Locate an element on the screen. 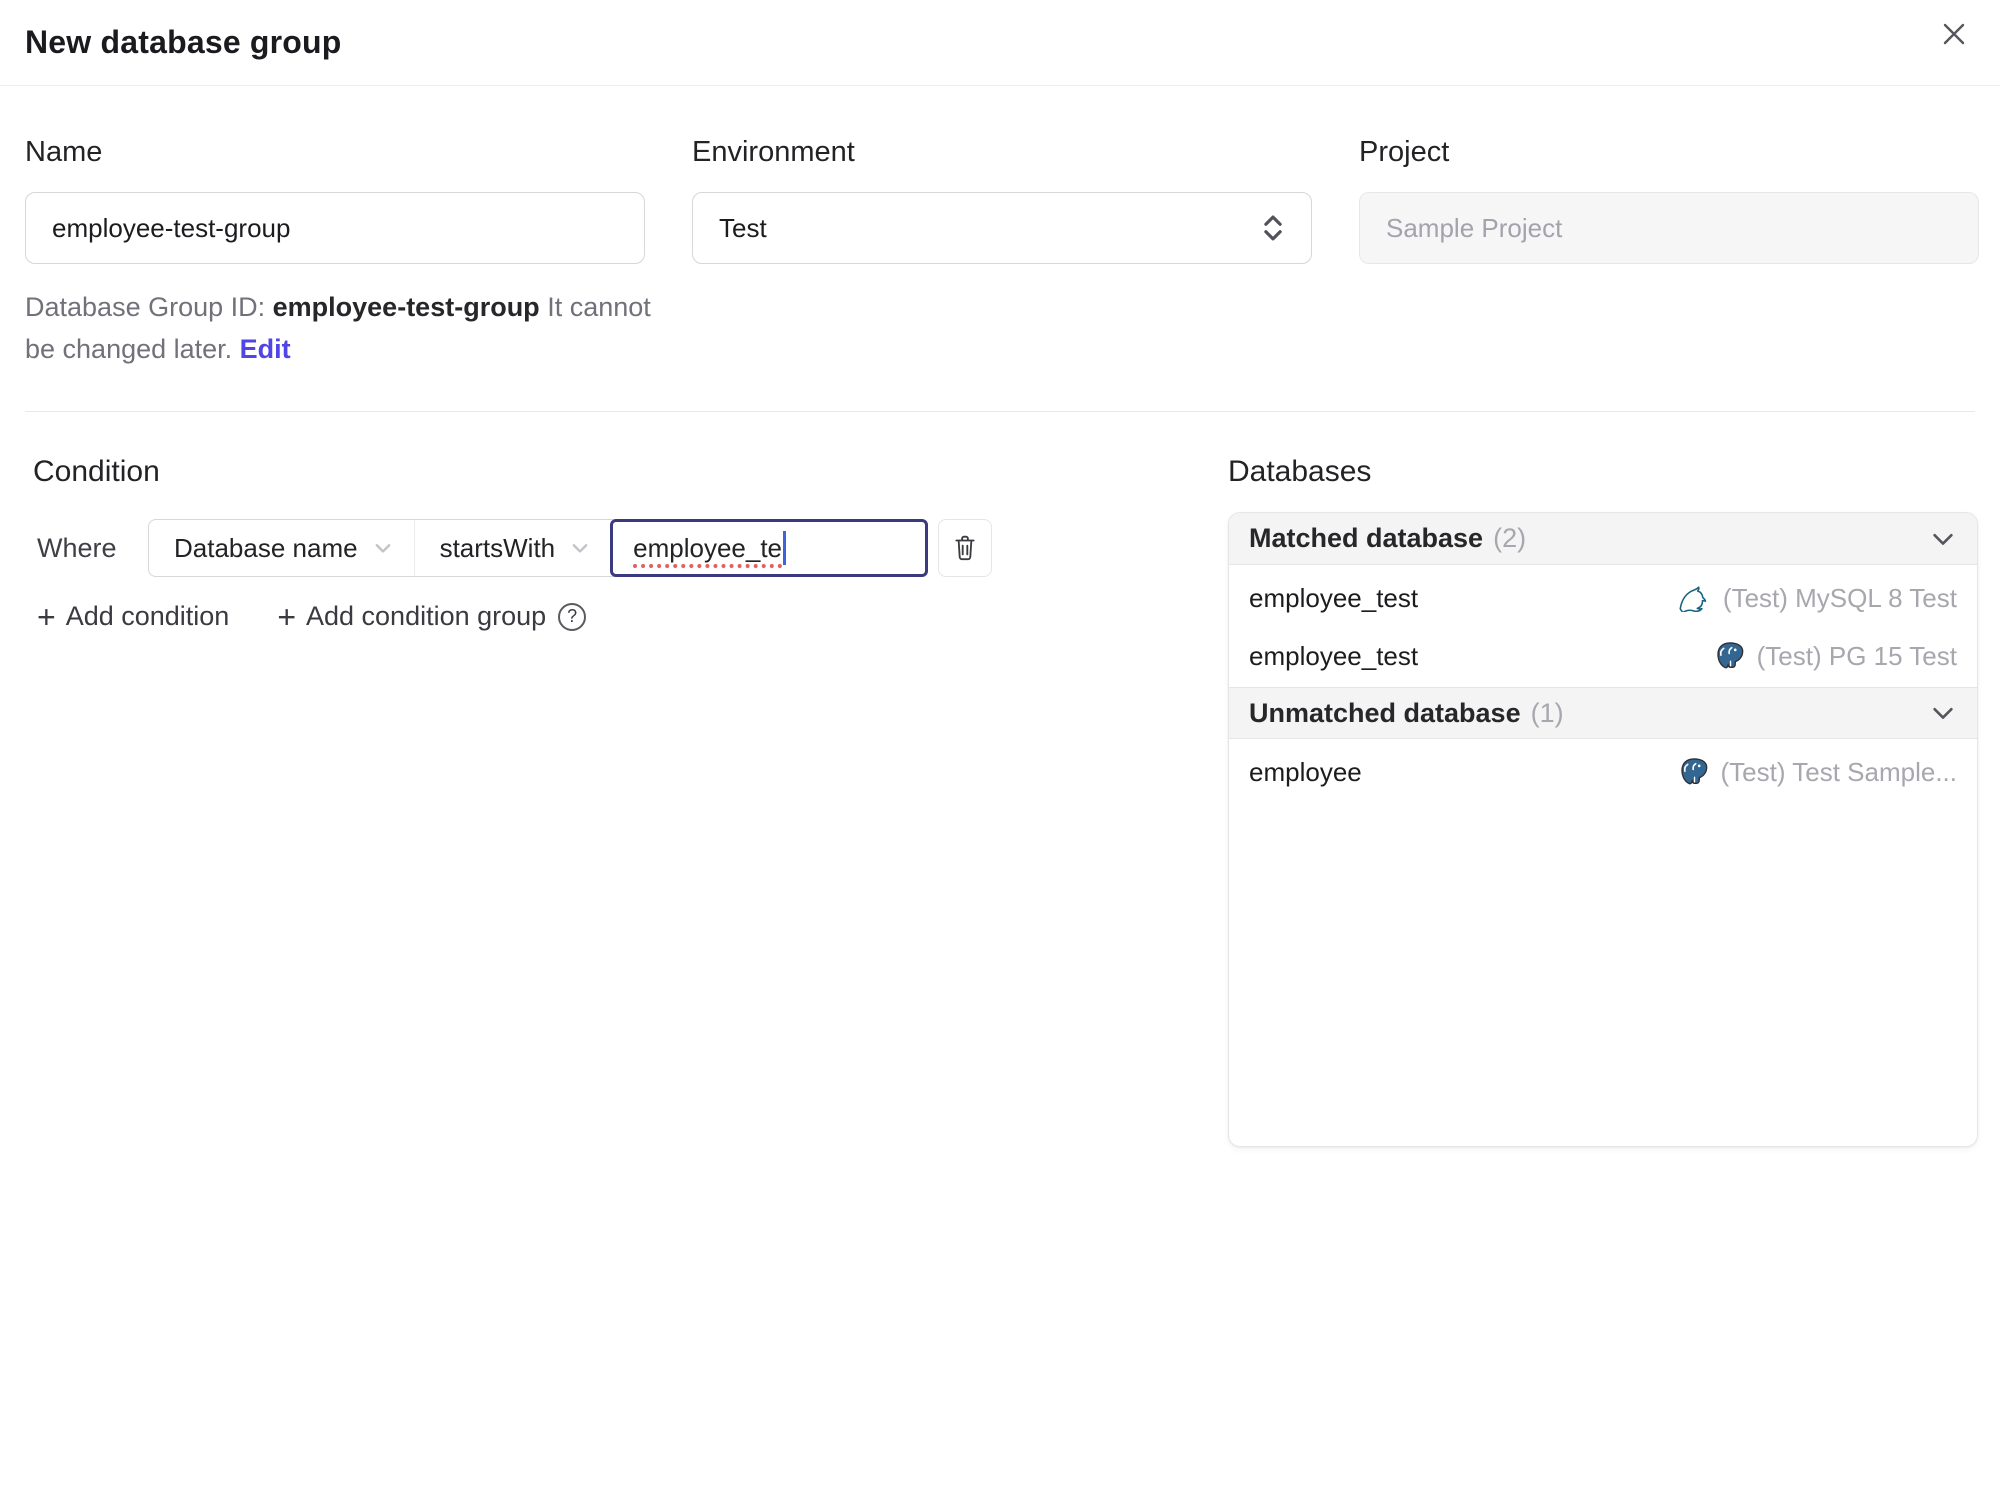  condition-value-input: employee_te is located at coordinates (769, 548).